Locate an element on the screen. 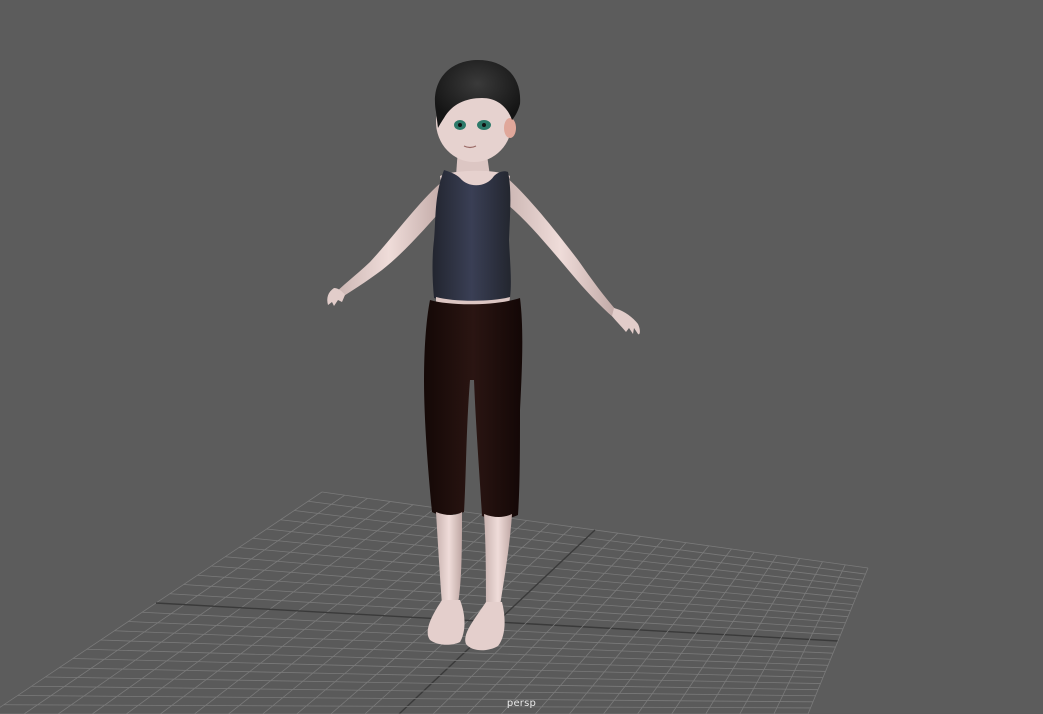  capri-pants is located at coordinates (473, 408).